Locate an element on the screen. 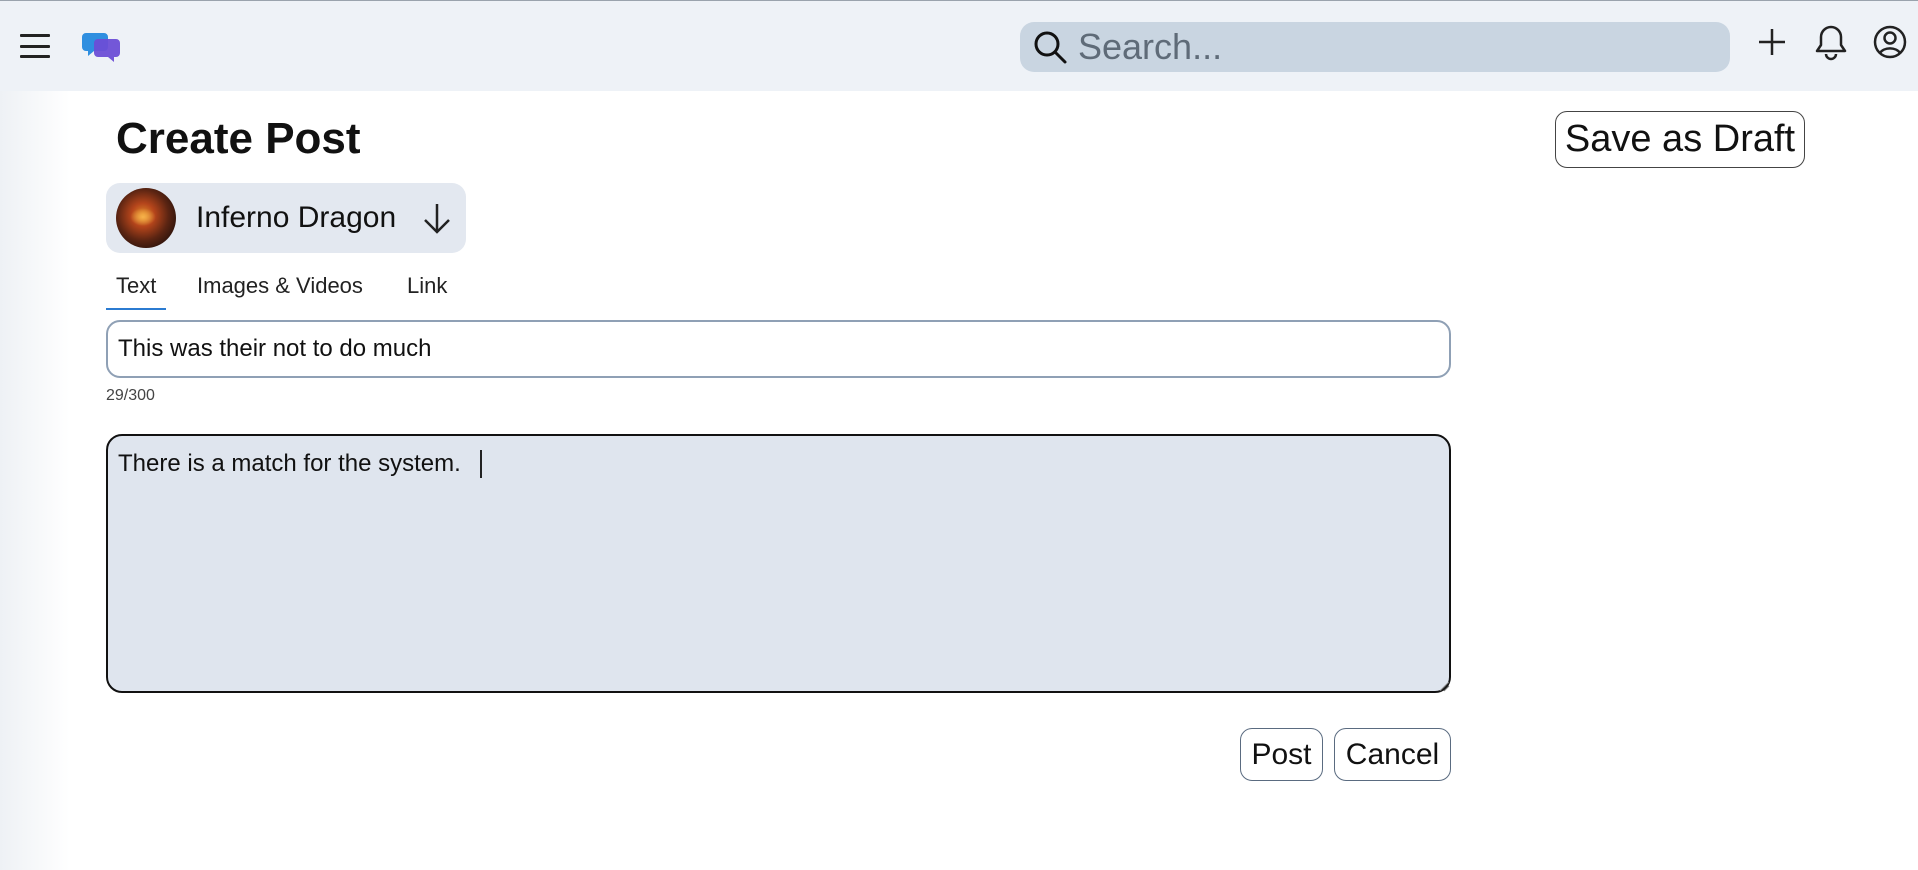  post-button: Post is located at coordinates (1281, 754).